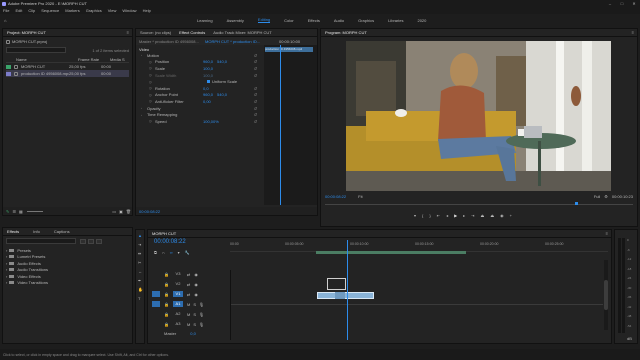  I want to click on menu-help: Help, so click(147, 10).